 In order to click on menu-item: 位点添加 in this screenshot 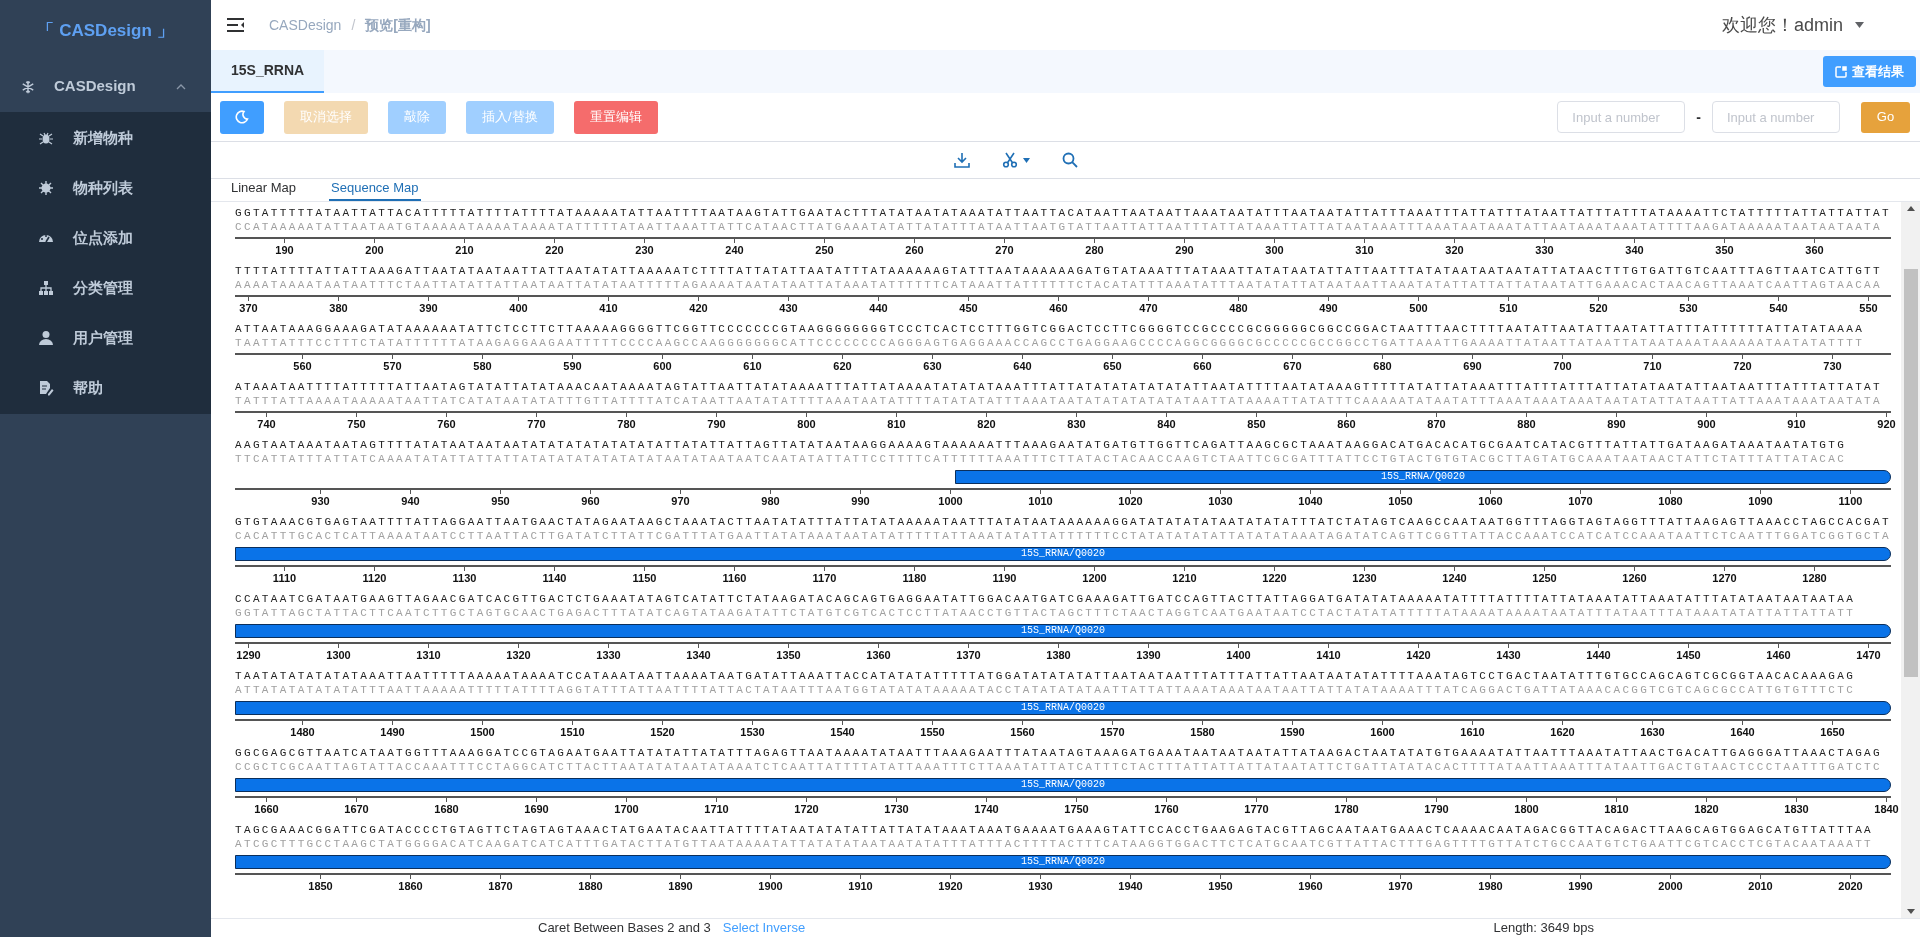, I will do `click(105, 238)`.